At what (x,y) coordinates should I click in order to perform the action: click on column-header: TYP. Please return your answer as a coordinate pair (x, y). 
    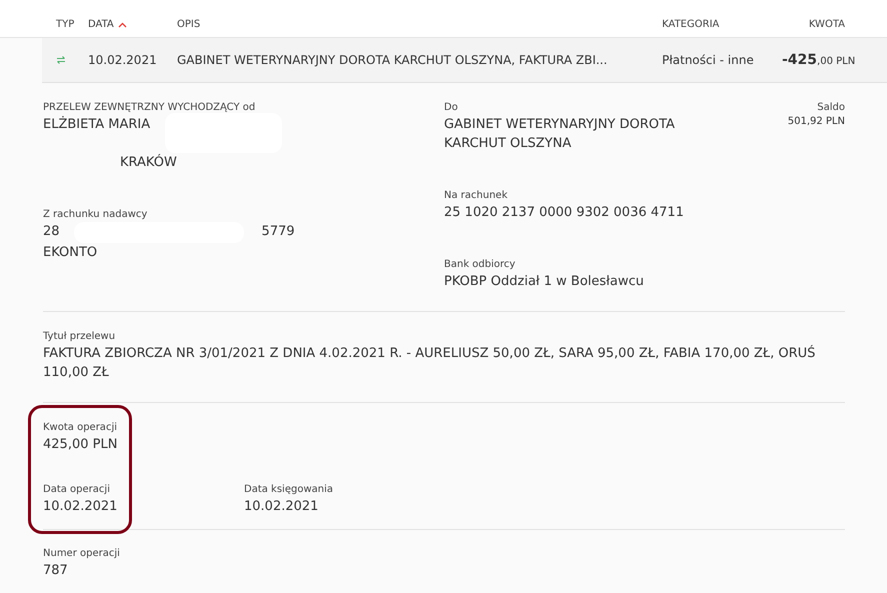
    Looking at the image, I should click on (65, 24).